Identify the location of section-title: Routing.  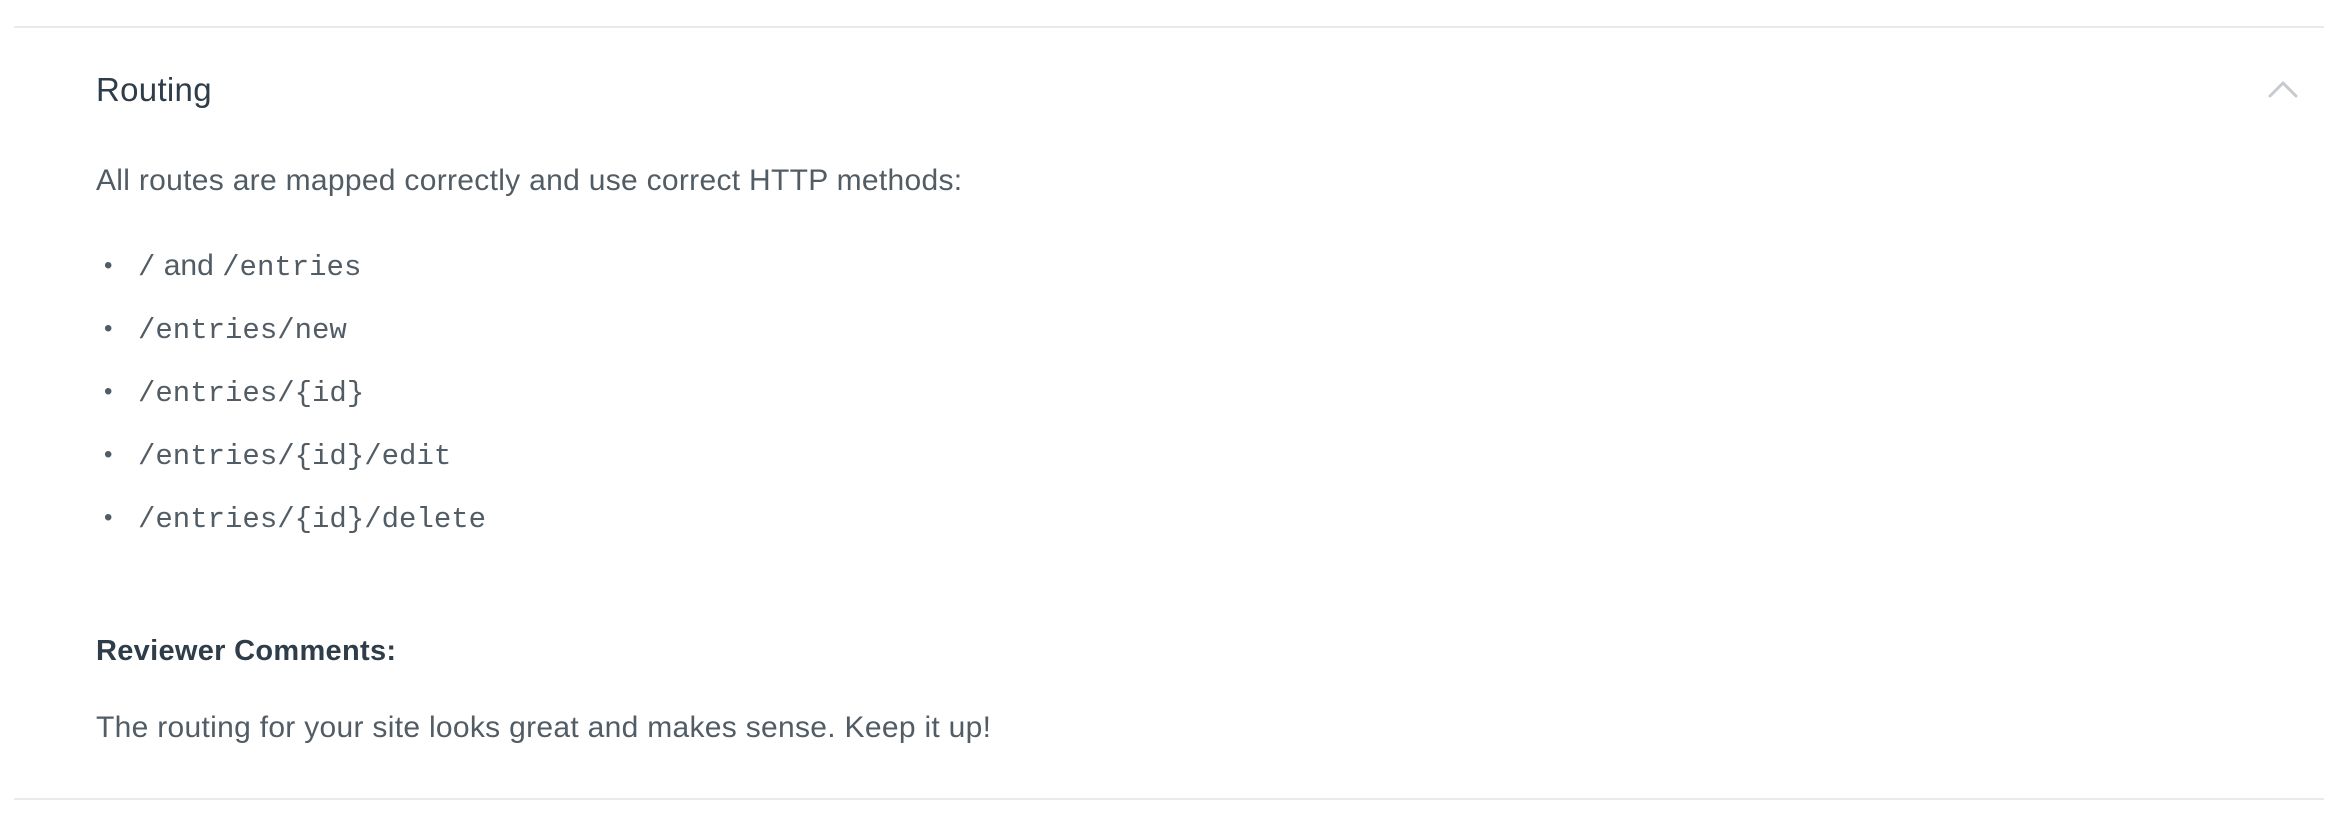
(154, 89).